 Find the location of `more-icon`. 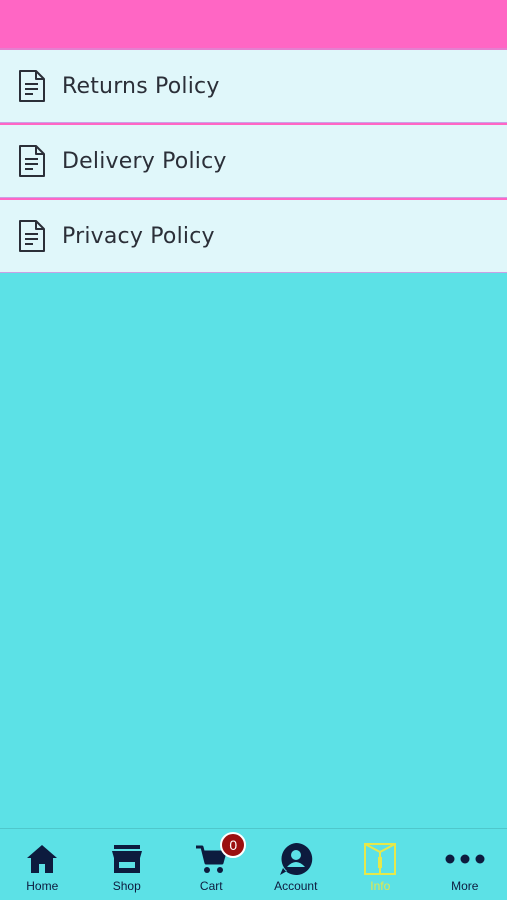

more-icon is located at coordinates (465, 859).